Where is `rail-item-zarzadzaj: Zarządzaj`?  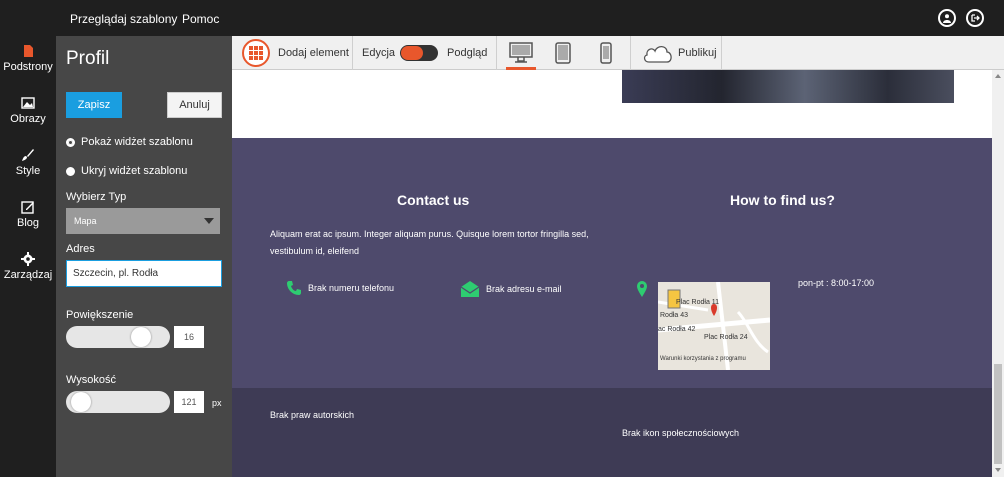 rail-item-zarzadzaj: Zarządzaj is located at coordinates (28, 266).